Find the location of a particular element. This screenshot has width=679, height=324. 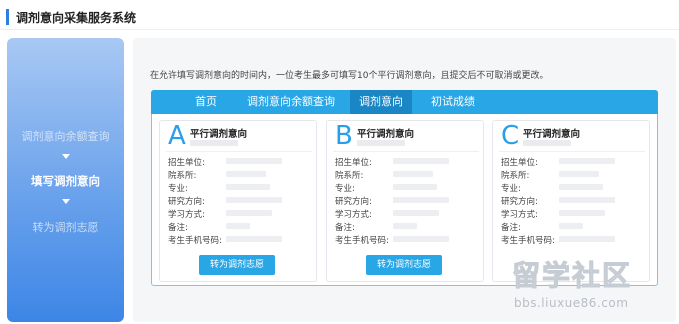

column-letter: C is located at coordinates (510, 136).